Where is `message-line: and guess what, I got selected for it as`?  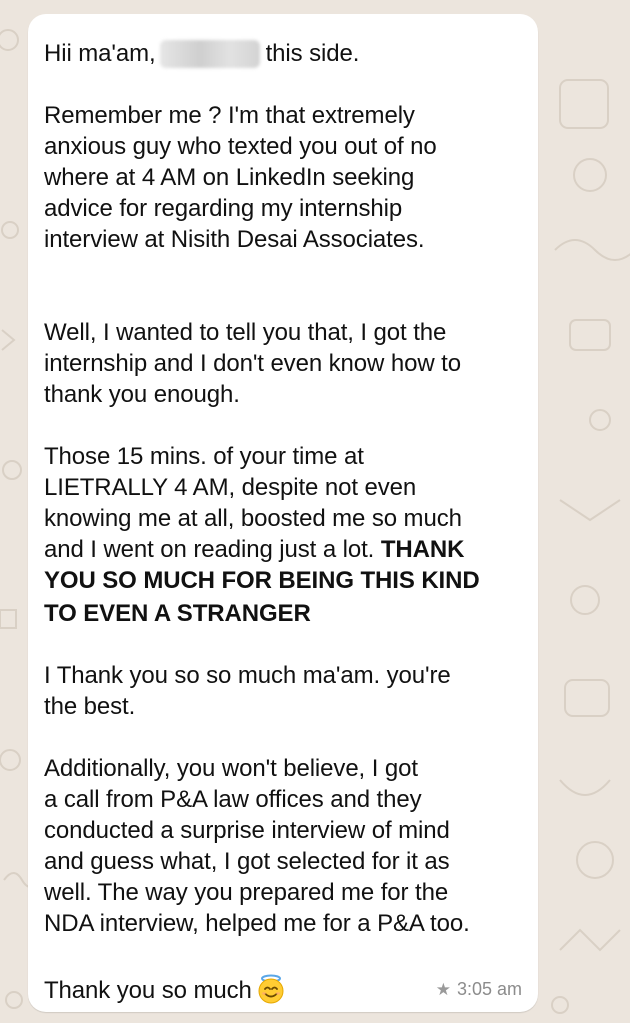 message-line: and guess what, I got selected for it as is located at coordinates (247, 861).